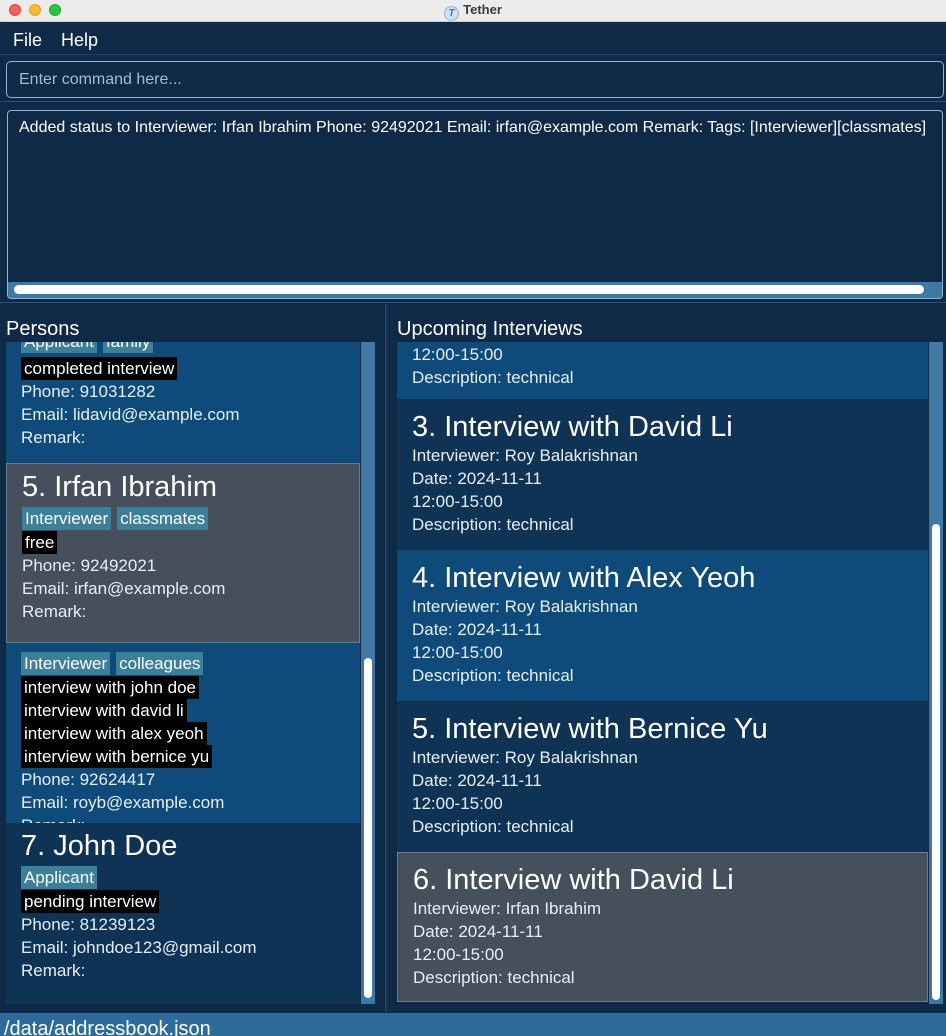 Image resolution: width=946 pixels, height=1036 pixels. What do you see at coordinates (117, 756) in the screenshot?
I see `status-badge: interview with bernice yu` at bounding box center [117, 756].